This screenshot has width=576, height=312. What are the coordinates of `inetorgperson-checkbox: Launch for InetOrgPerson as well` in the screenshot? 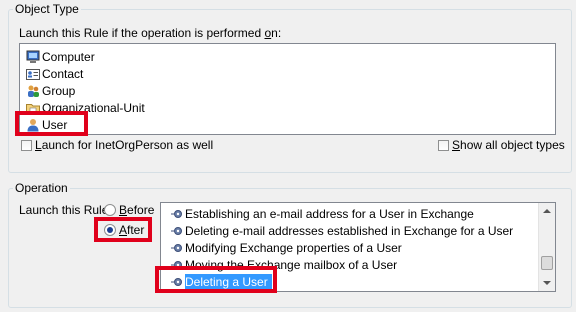 It's located at (117, 145).